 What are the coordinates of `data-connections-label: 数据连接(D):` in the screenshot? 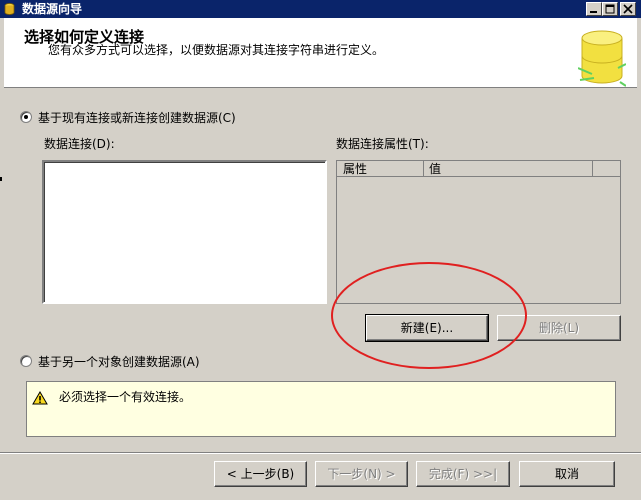 It's located at (79, 144).